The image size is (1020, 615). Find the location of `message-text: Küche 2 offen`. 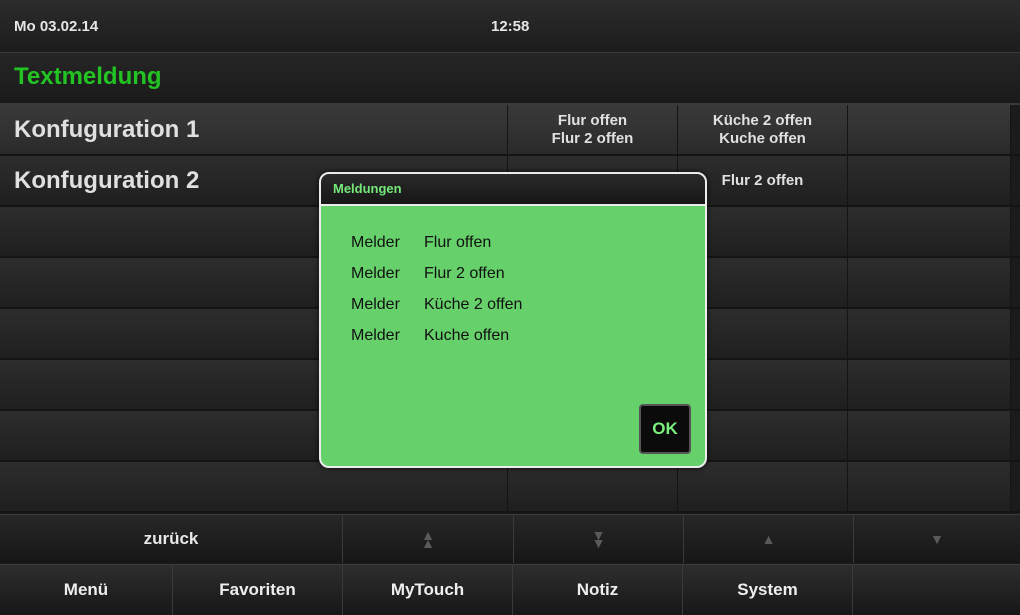

message-text: Küche 2 offen is located at coordinates (473, 304).